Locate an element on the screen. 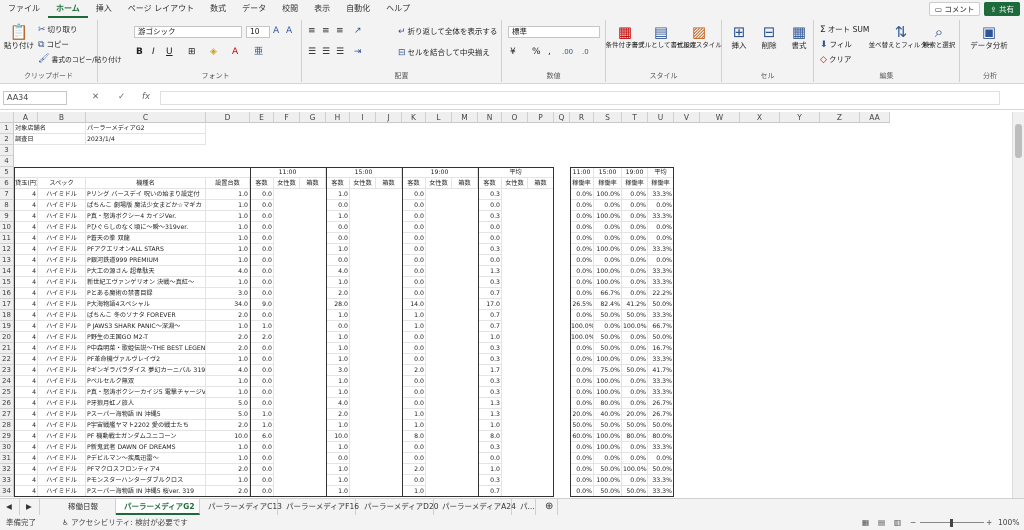  row-header: 29 is located at coordinates (7, 436).